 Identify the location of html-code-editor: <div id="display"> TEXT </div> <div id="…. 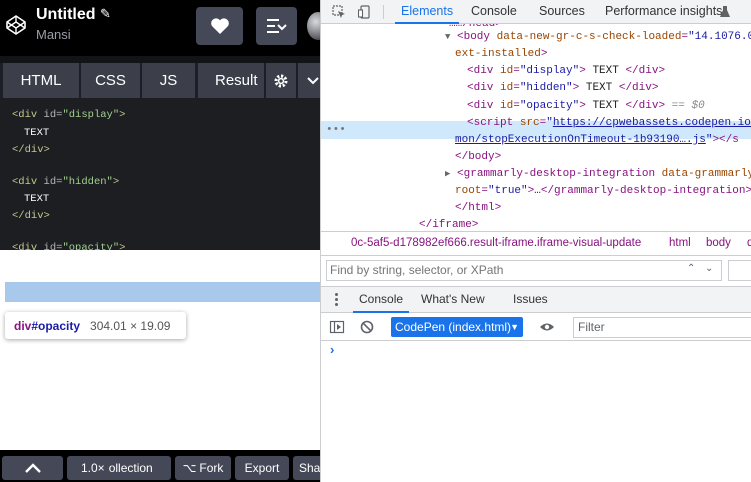
(160, 174).